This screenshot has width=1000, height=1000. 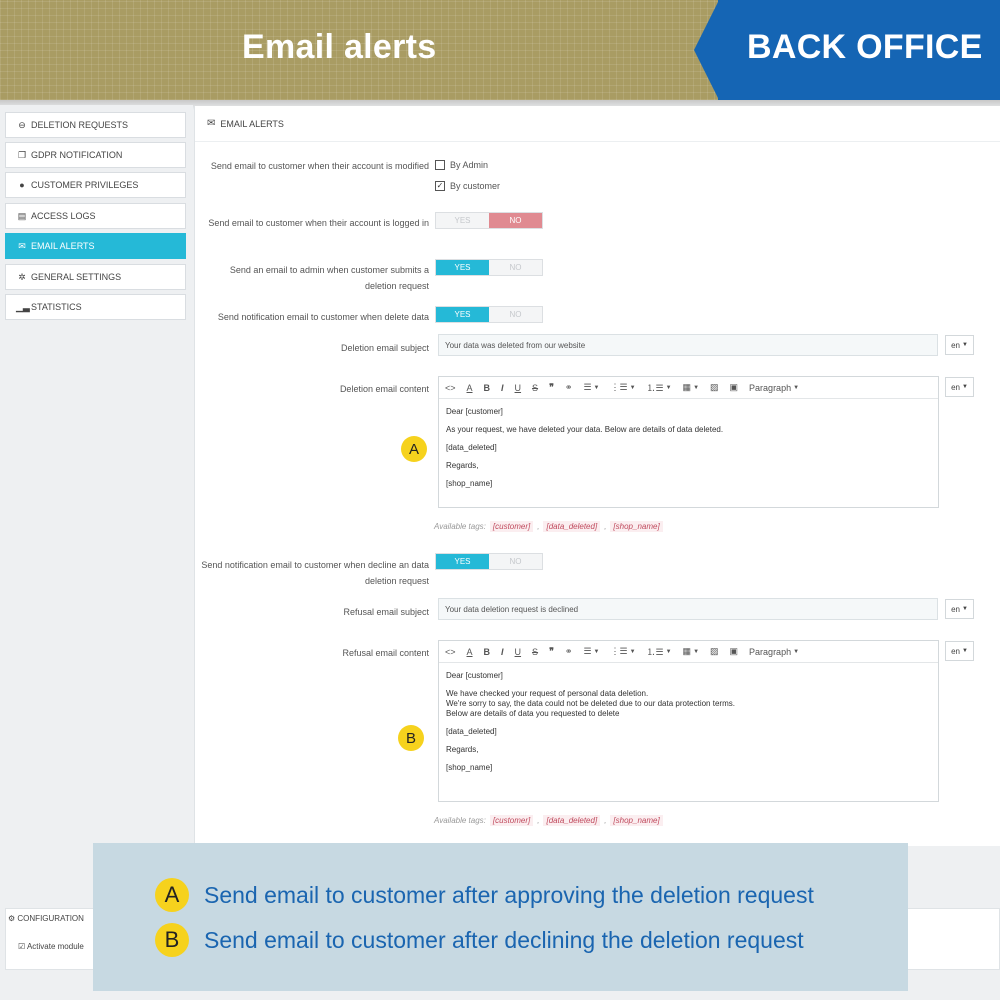 I want to click on by-admin-checkbox: By Admin, so click(x=461, y=165).